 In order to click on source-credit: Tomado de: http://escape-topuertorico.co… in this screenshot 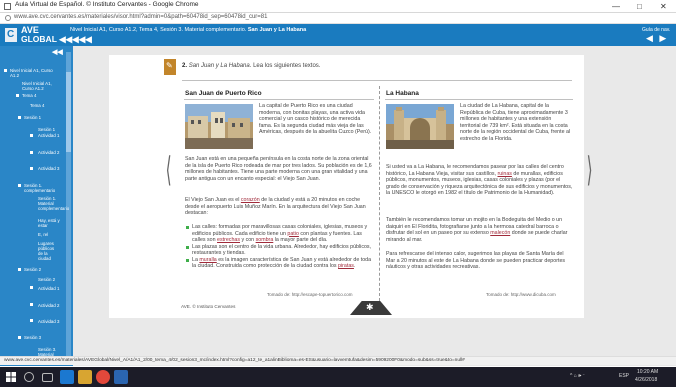, I will do `click(310, 294)`.